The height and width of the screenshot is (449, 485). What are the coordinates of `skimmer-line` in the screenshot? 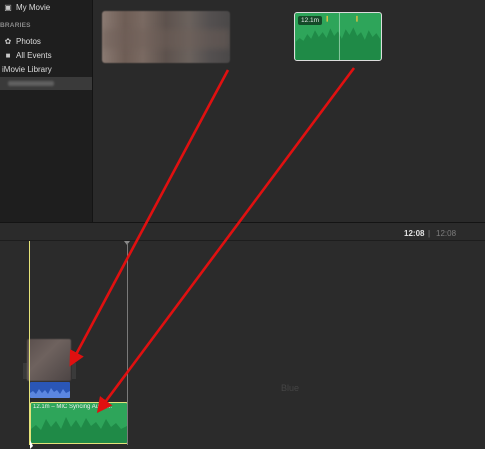 It's located at (127, 344).